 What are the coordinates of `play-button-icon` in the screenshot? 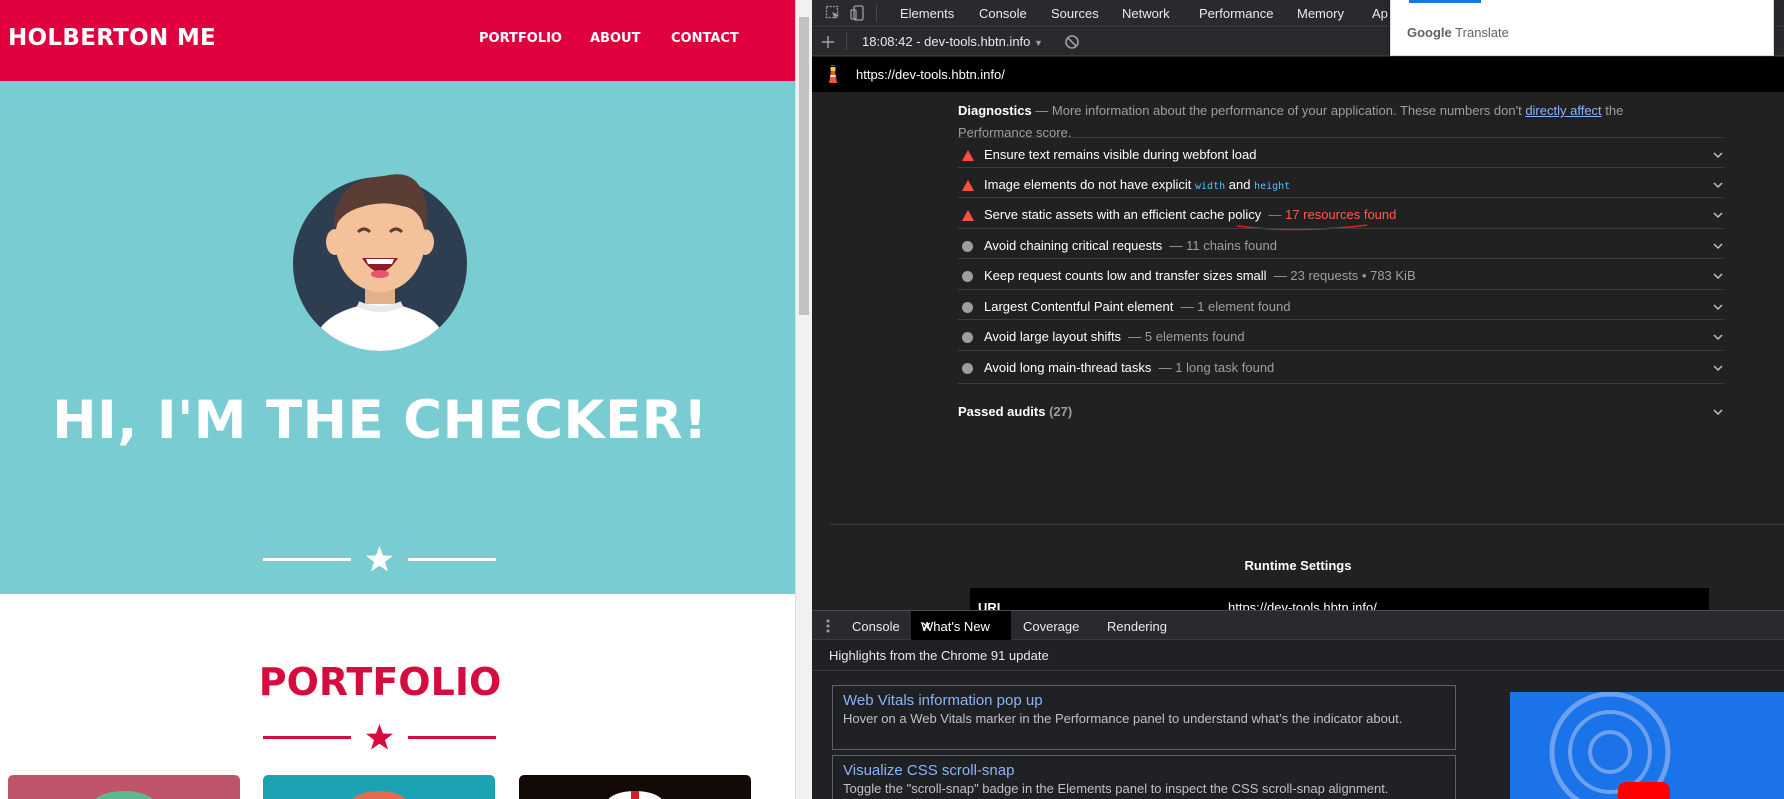 It's located at (1644, 790).